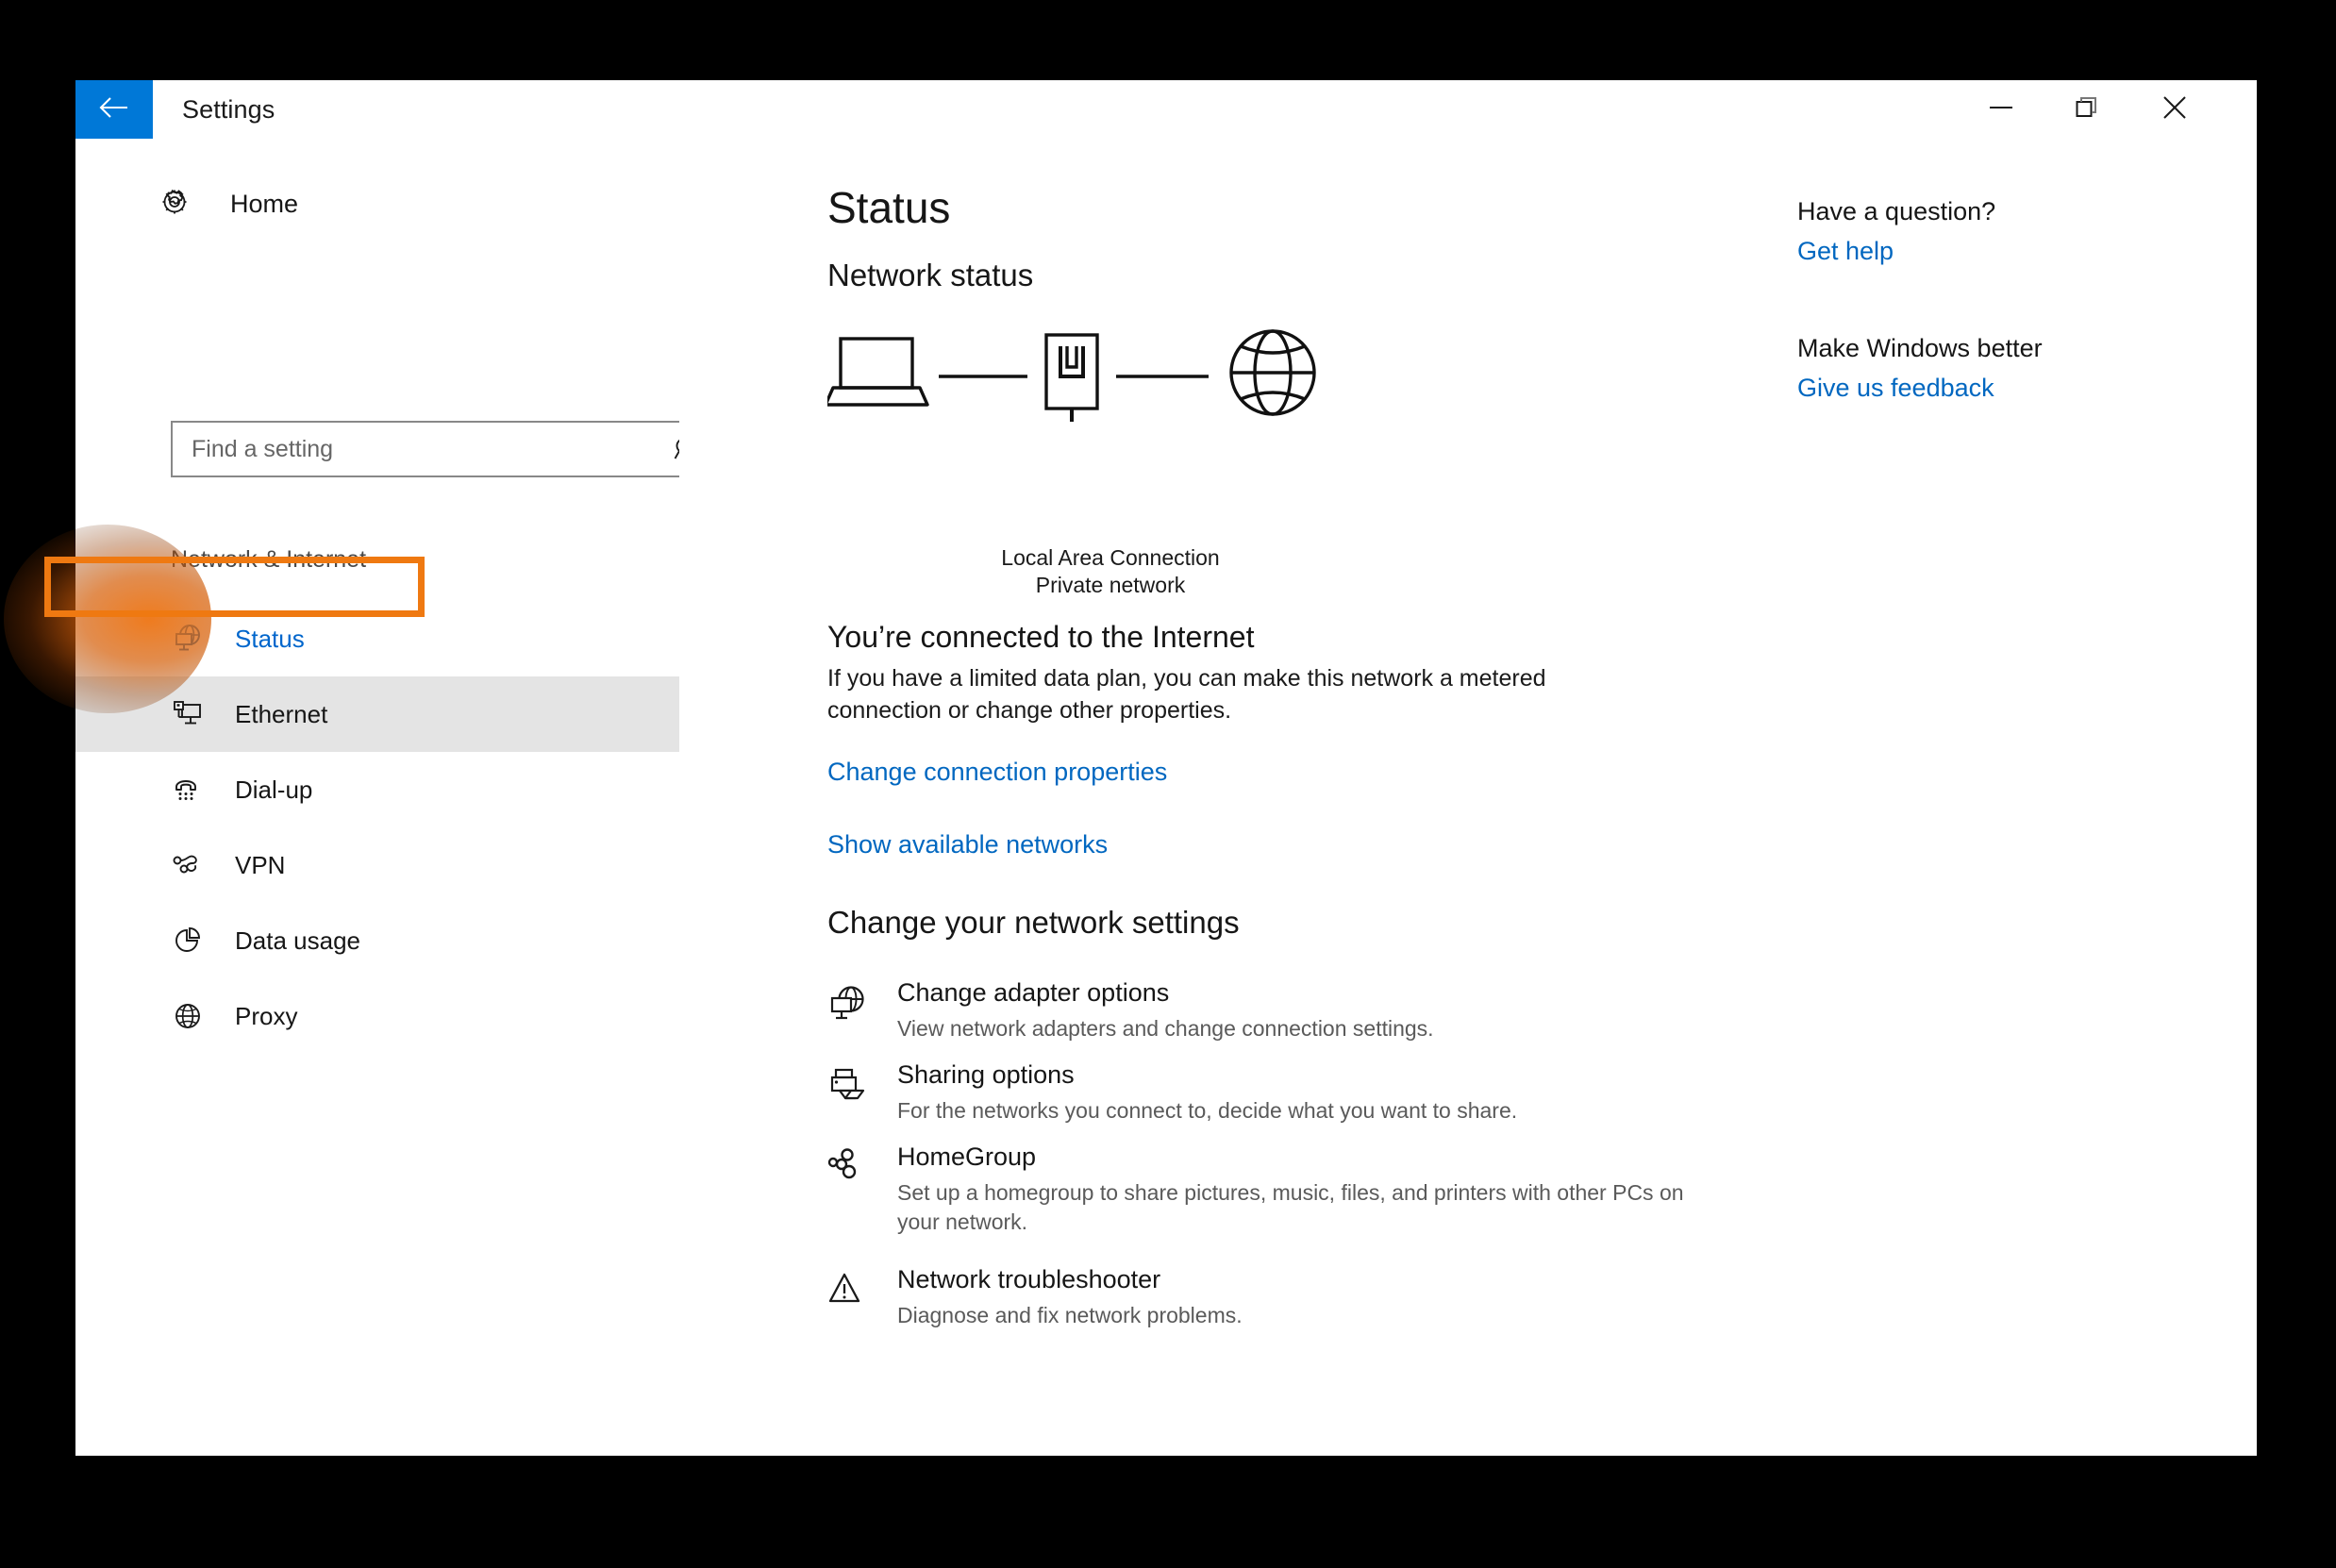 The height and width of the screenshot is (1568, 2336). I want to click on restore-icon, so click(2088, 110).